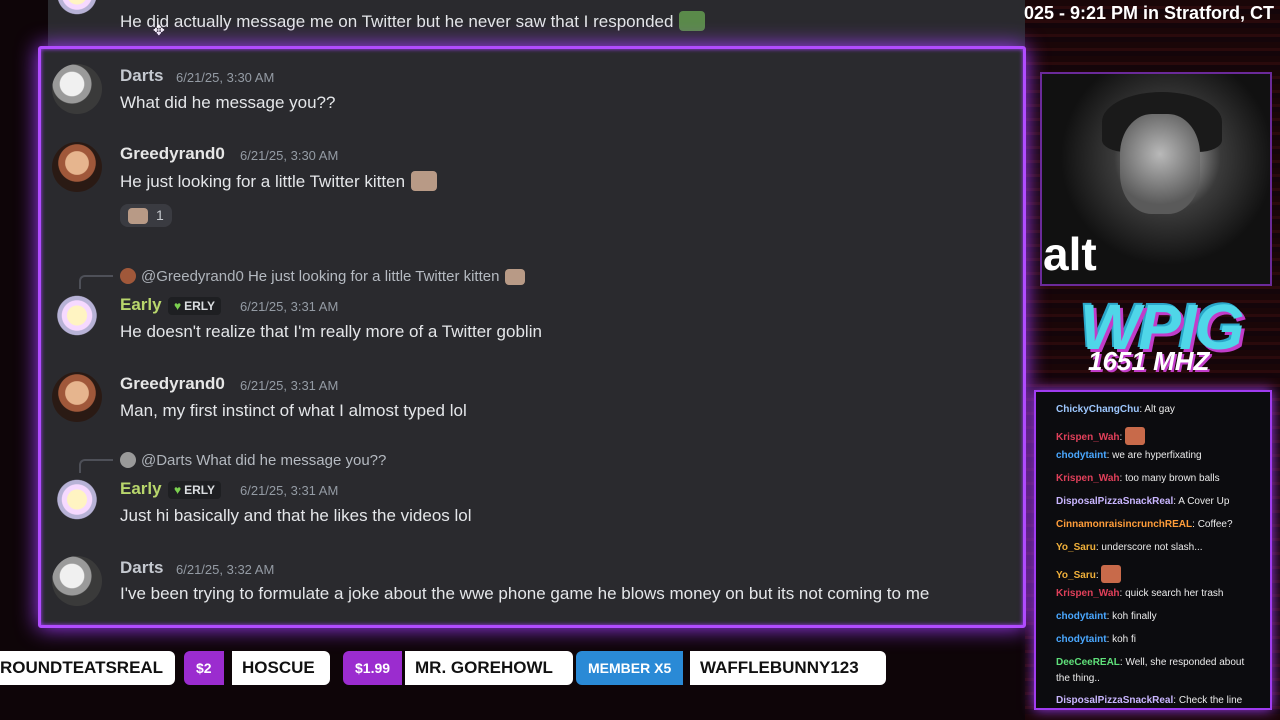 The width and height of the screenshot is (1280, 720). What do you see at coordinates (788, 668) in the screenshot?
I see `ticker-item: WAFFLEBUNNY123` at bounding box center [788, 668].